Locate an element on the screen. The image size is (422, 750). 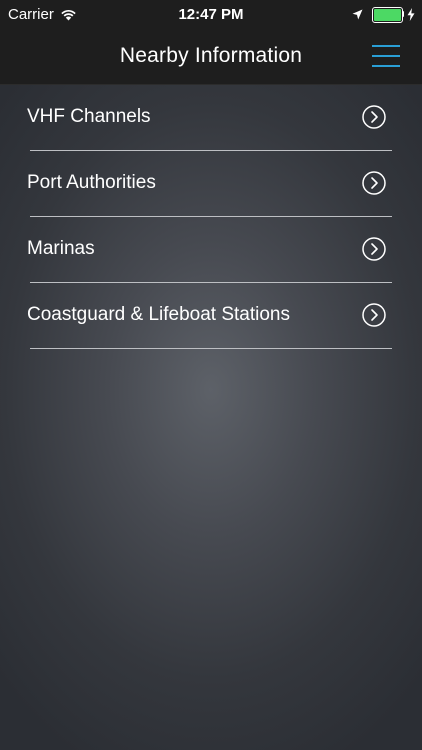
page-title: Nearby Information is located at coordinates (211, 55).